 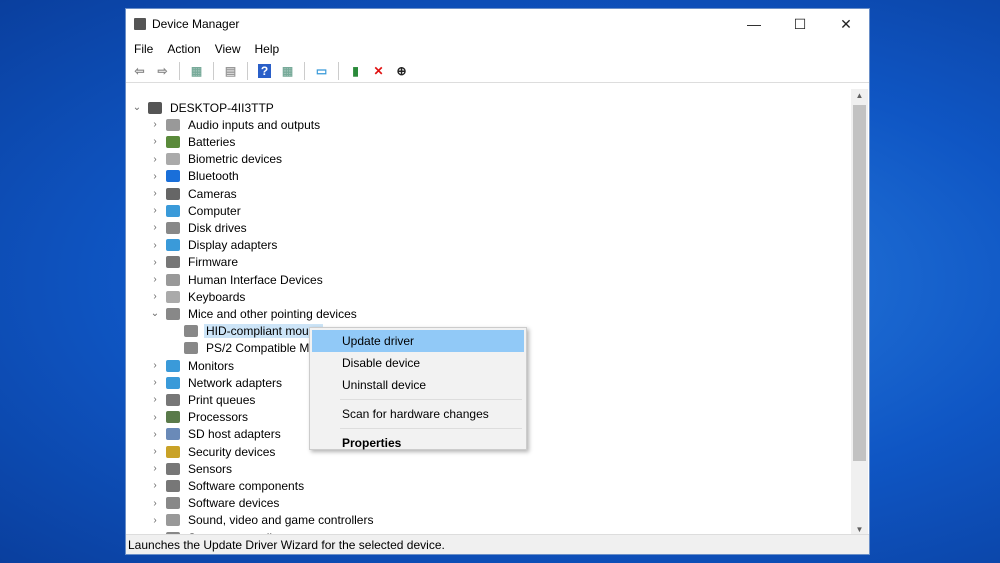 I want to click on properties-button: ▦, so click(x=196, y=71).